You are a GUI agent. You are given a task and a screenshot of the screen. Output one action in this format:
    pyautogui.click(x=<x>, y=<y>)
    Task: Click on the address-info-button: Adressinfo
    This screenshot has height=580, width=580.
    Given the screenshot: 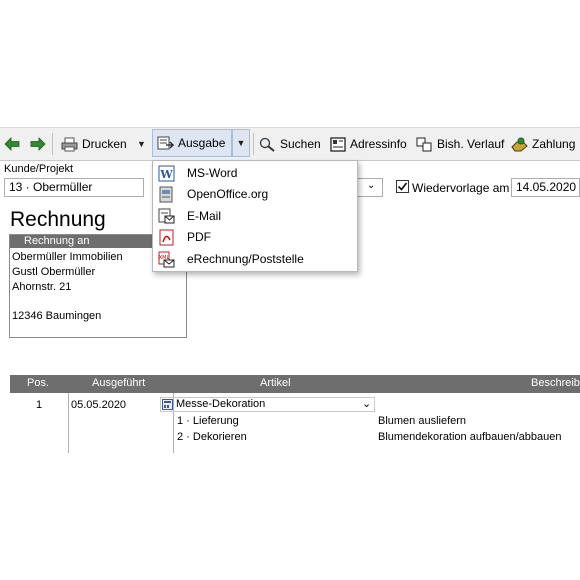 What is the action you would take?
    pyautogui.click(x=368, y=144)
    